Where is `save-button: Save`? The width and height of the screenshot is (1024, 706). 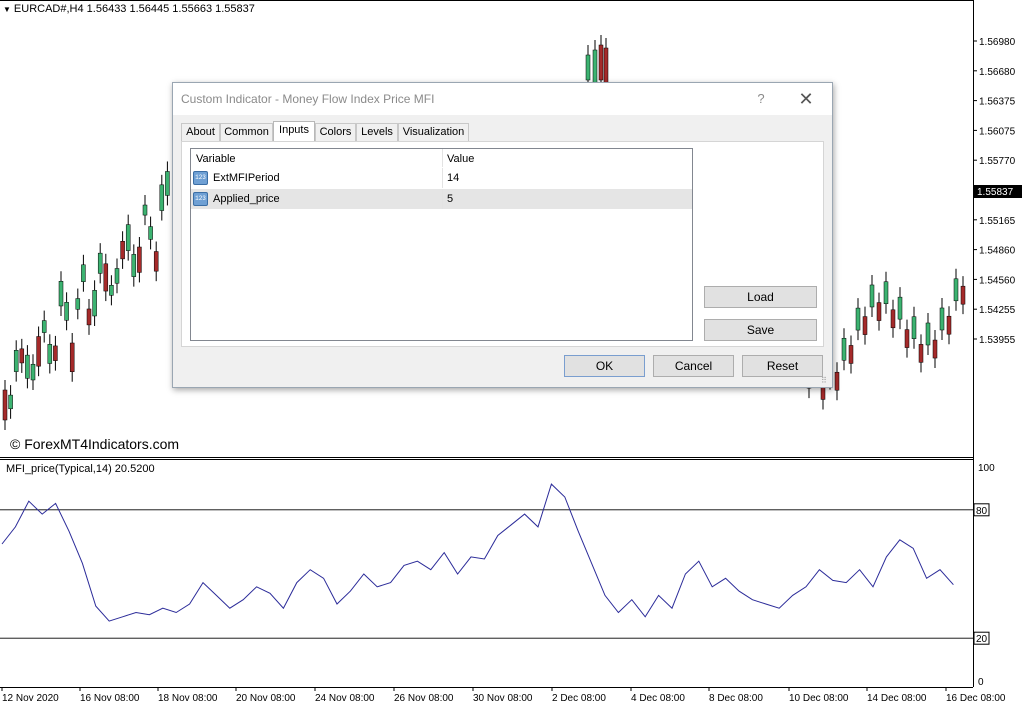 save-button: Save is located at coordinates (760, 330).